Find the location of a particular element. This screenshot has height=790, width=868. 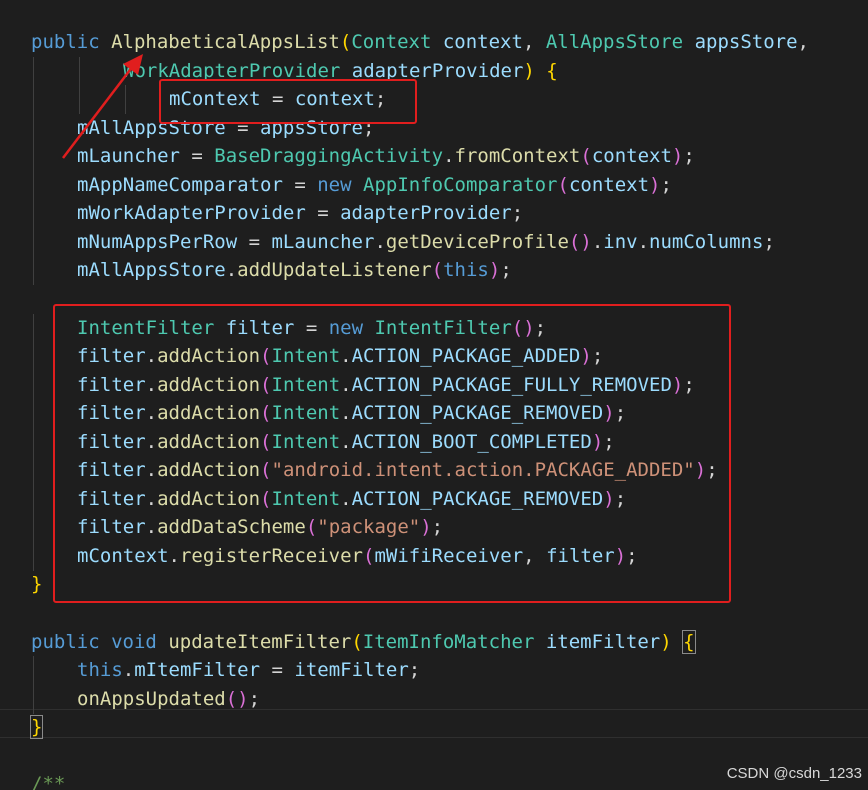

current-line-highlight is located at coordinates (434, 723).